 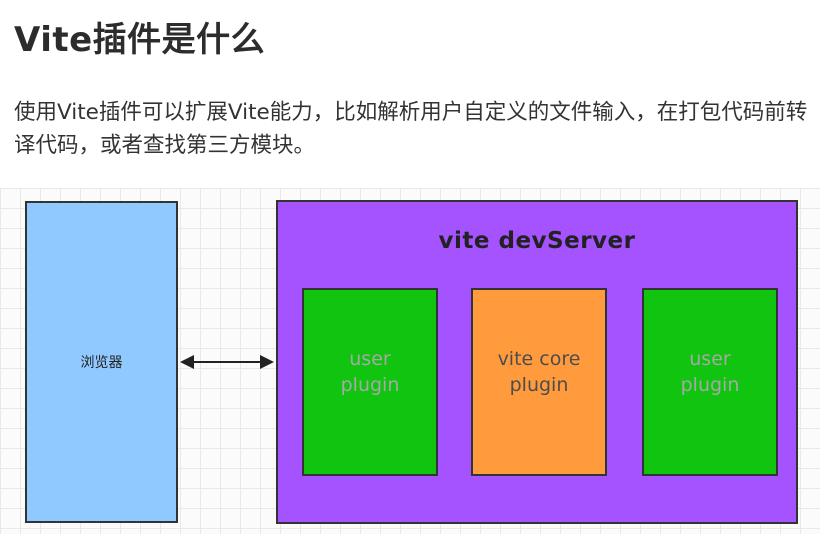 What do you see at coordinates (539, 372) in the screenshot?
I see `plugin-label: vite core plugin` at bounding box center [539, 372].